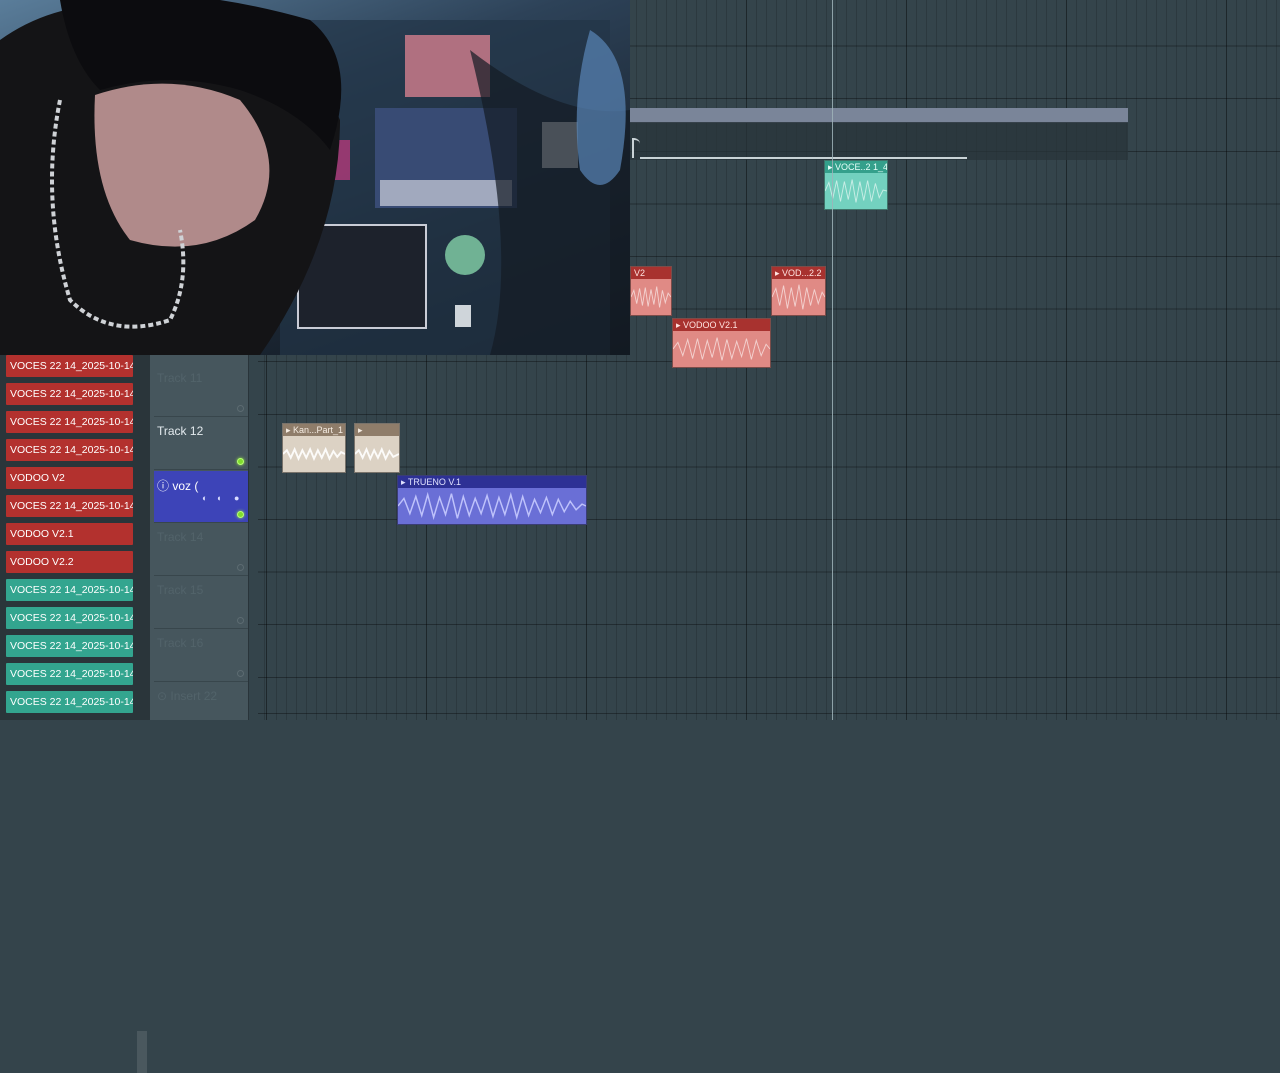 Image resolution: width=1280 pixels, height=1073 pixels. Describe the element at coordinates (721, 325) in the screenshot. I see `clip-title: ▸ VODOO V2.1` at that location.